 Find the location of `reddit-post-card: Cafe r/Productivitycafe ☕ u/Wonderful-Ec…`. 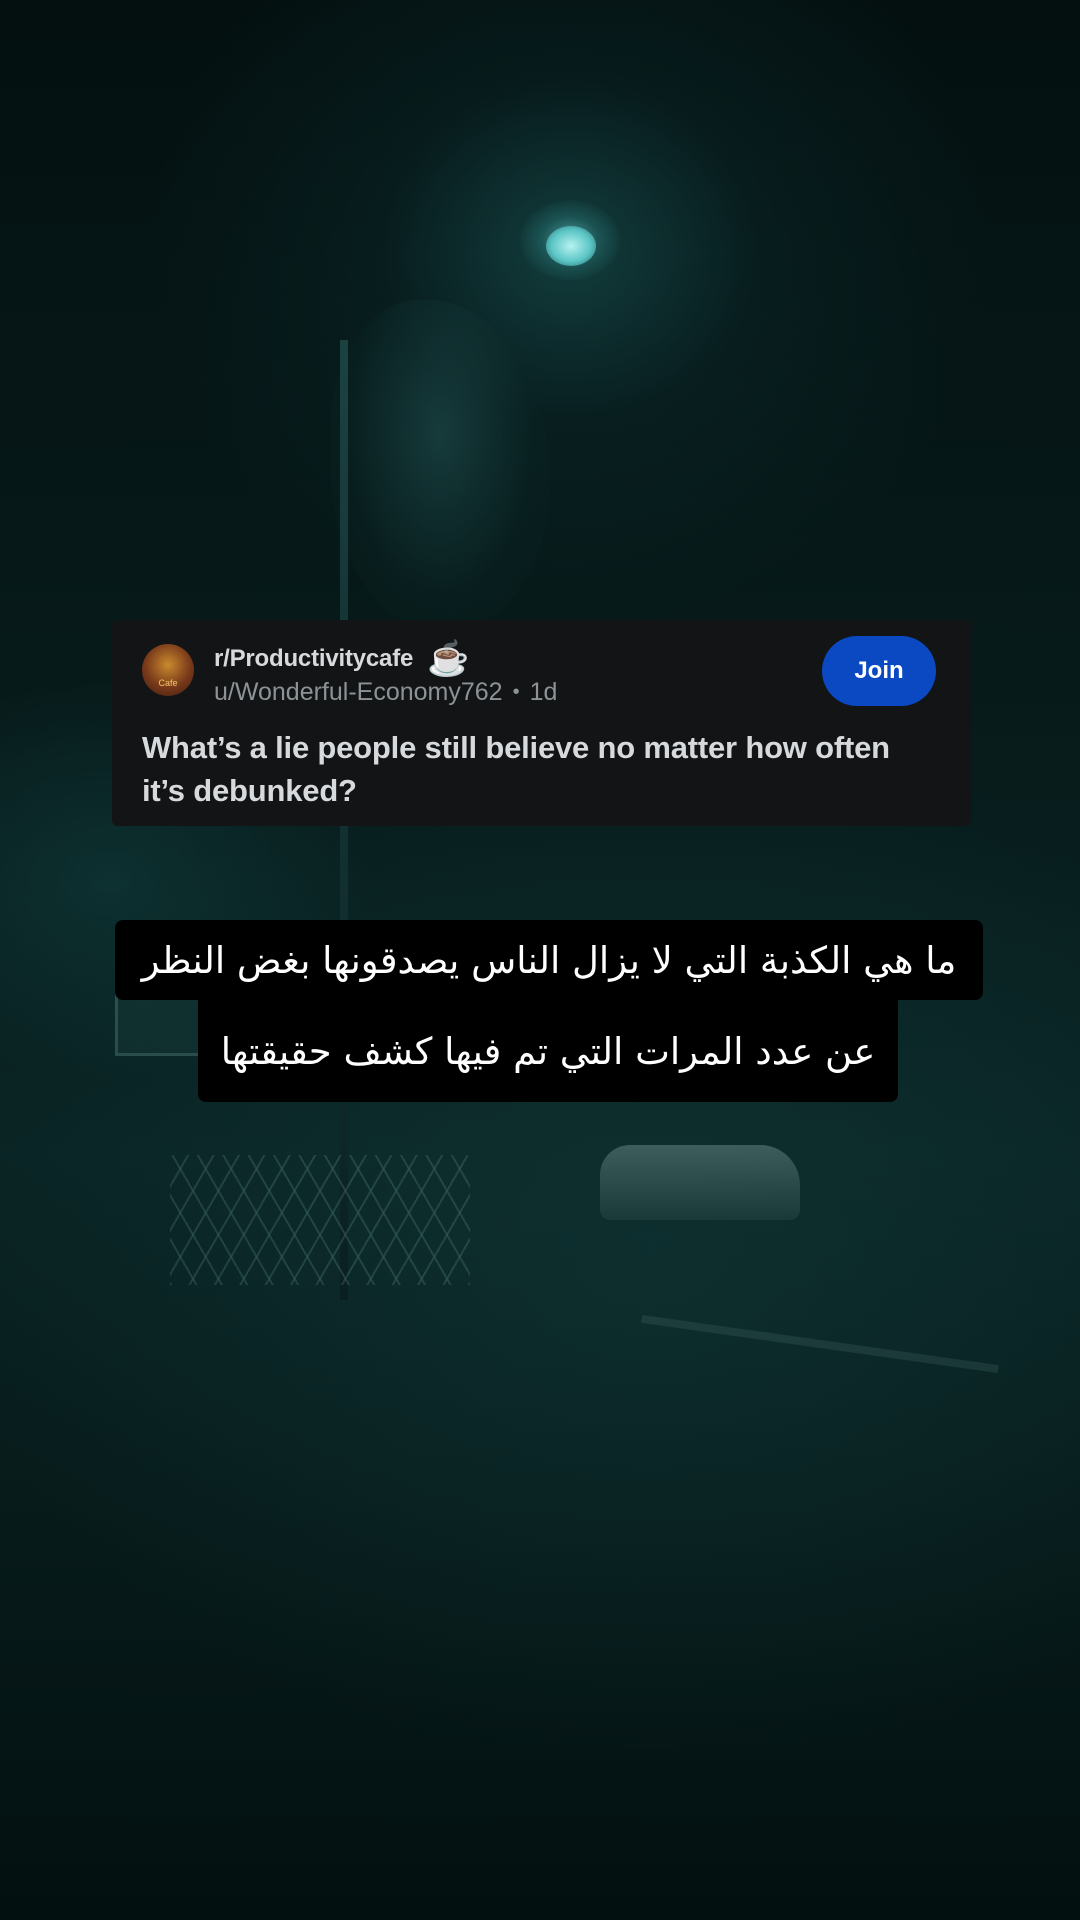

reddit-post-card: Cafe r/Productivitycafe ☕ u/Wonderful-Ec… is located at coordinates (542, 723).